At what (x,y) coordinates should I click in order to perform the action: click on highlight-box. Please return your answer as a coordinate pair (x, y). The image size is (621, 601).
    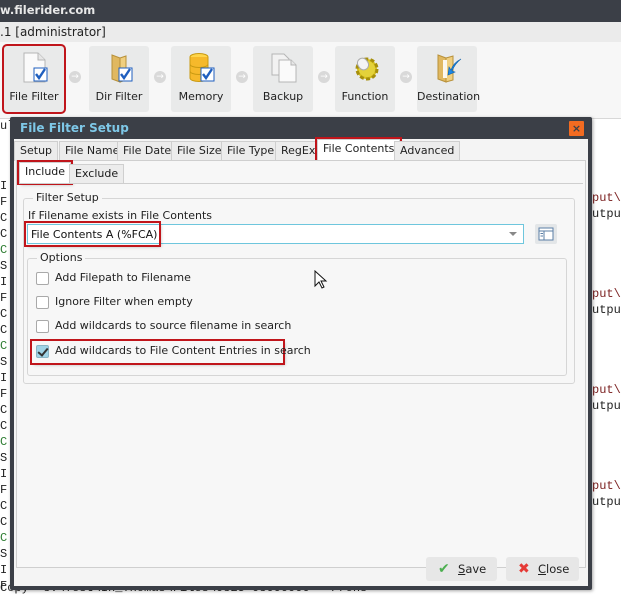
    Looking at the image, I should click on (92, 234).